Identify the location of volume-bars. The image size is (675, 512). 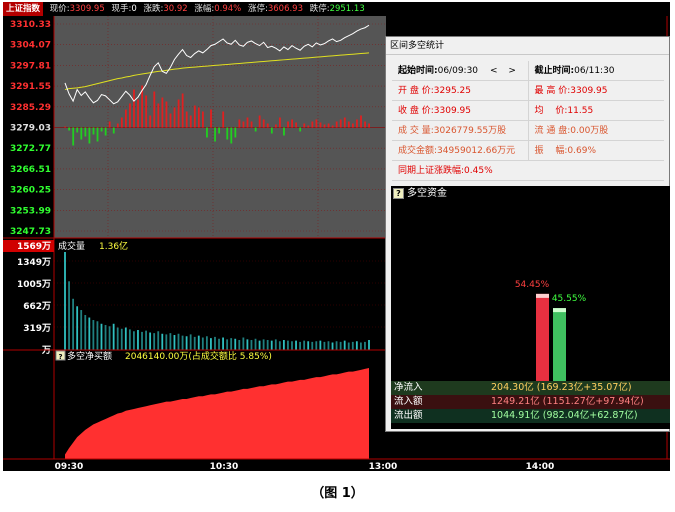
(217, 301).